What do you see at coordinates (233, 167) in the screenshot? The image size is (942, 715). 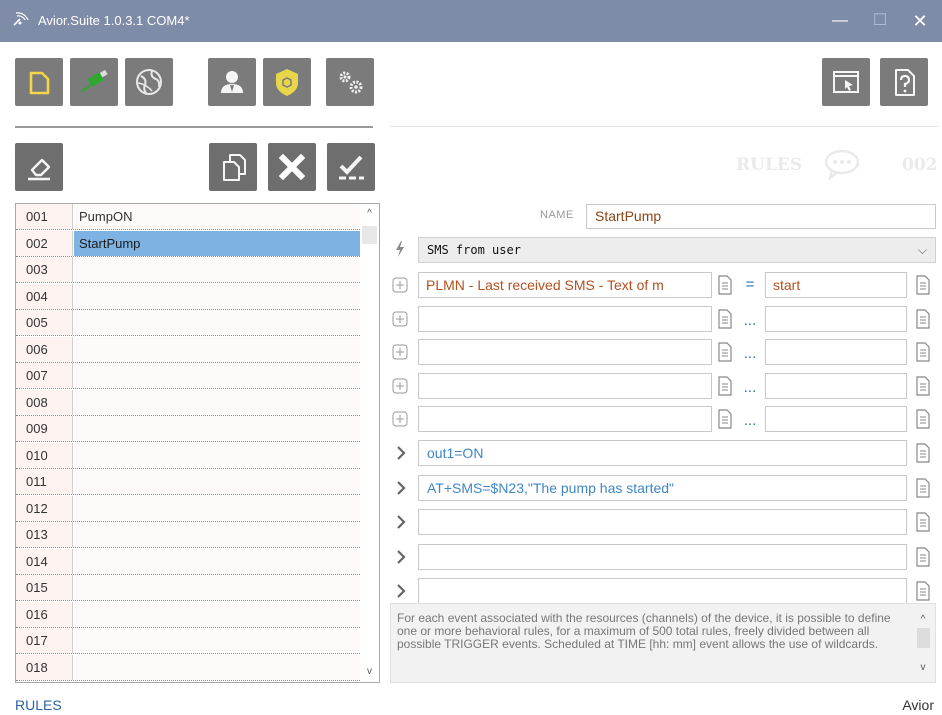 I see `copy-button` at bounding box center [233, 167].